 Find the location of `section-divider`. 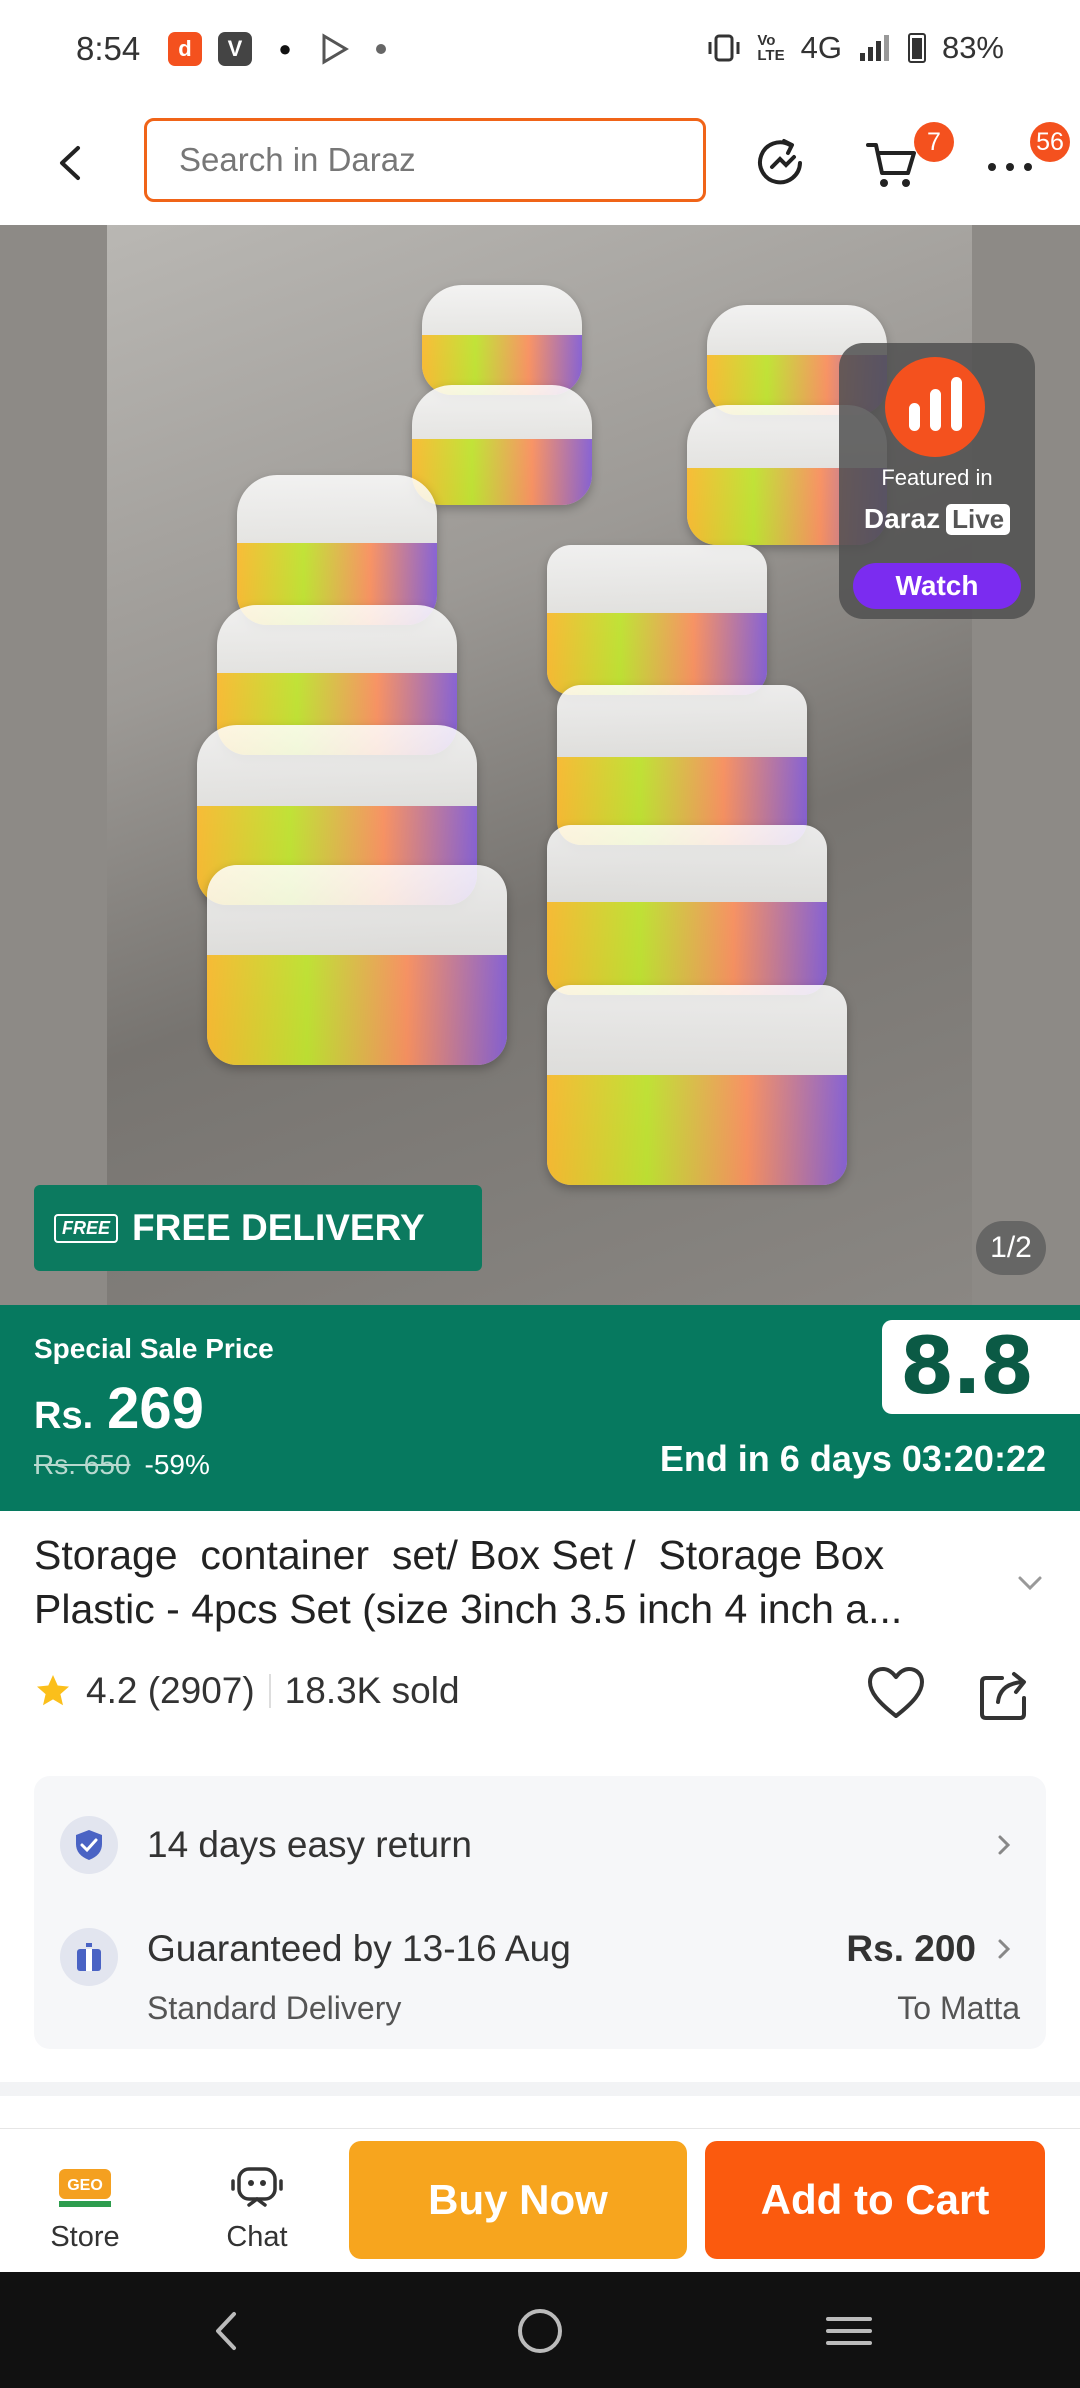

section-divider is located at coordinates (540, 2089).